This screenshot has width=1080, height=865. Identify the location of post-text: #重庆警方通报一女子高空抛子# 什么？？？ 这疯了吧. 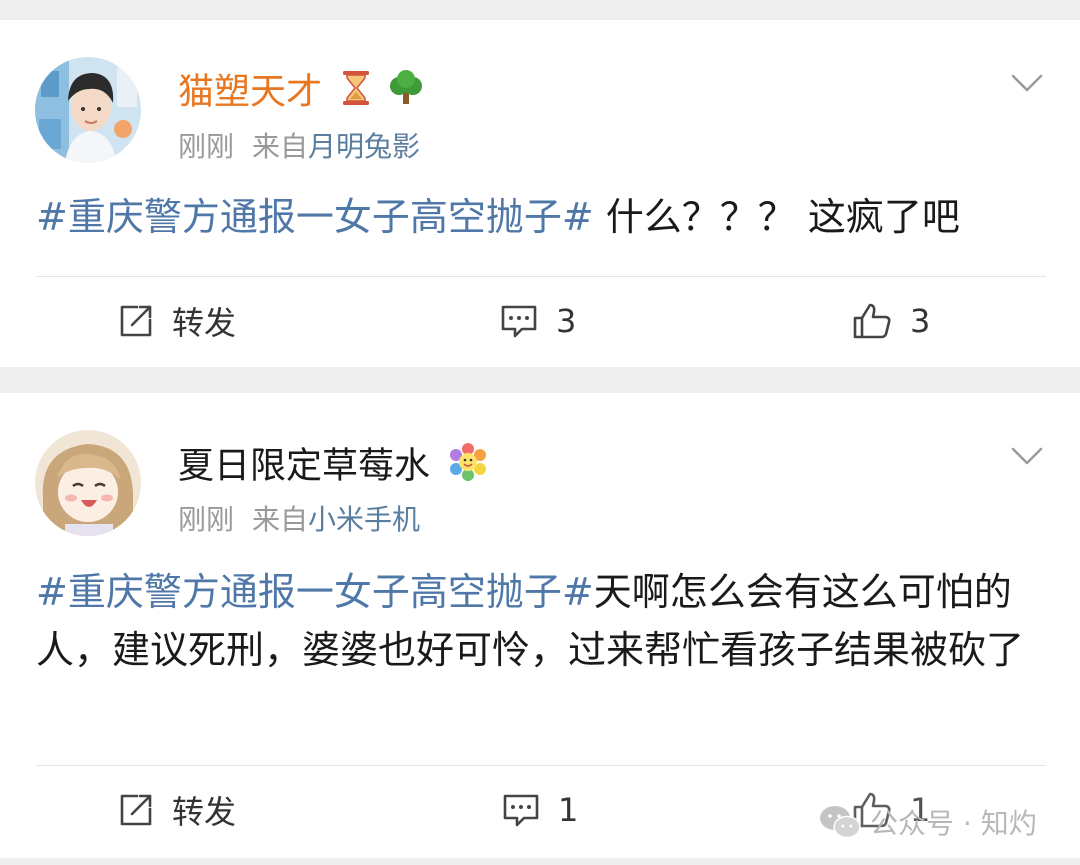
(541, 217).